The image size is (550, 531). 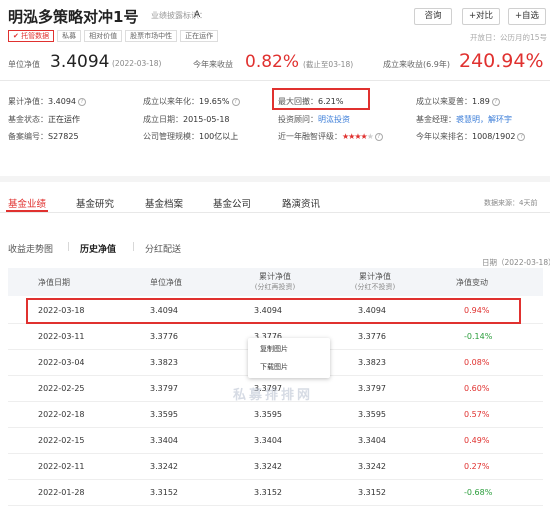 I want to click on tab-company: 基金公司, so click(x=232, y=203).